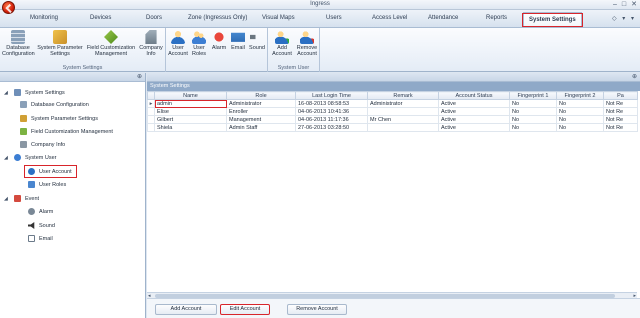  What do you see at coordinates (331, 95) in the screenshot?
I see `column-header-last-login: Last Login Time` at bounding box center [331, 95].